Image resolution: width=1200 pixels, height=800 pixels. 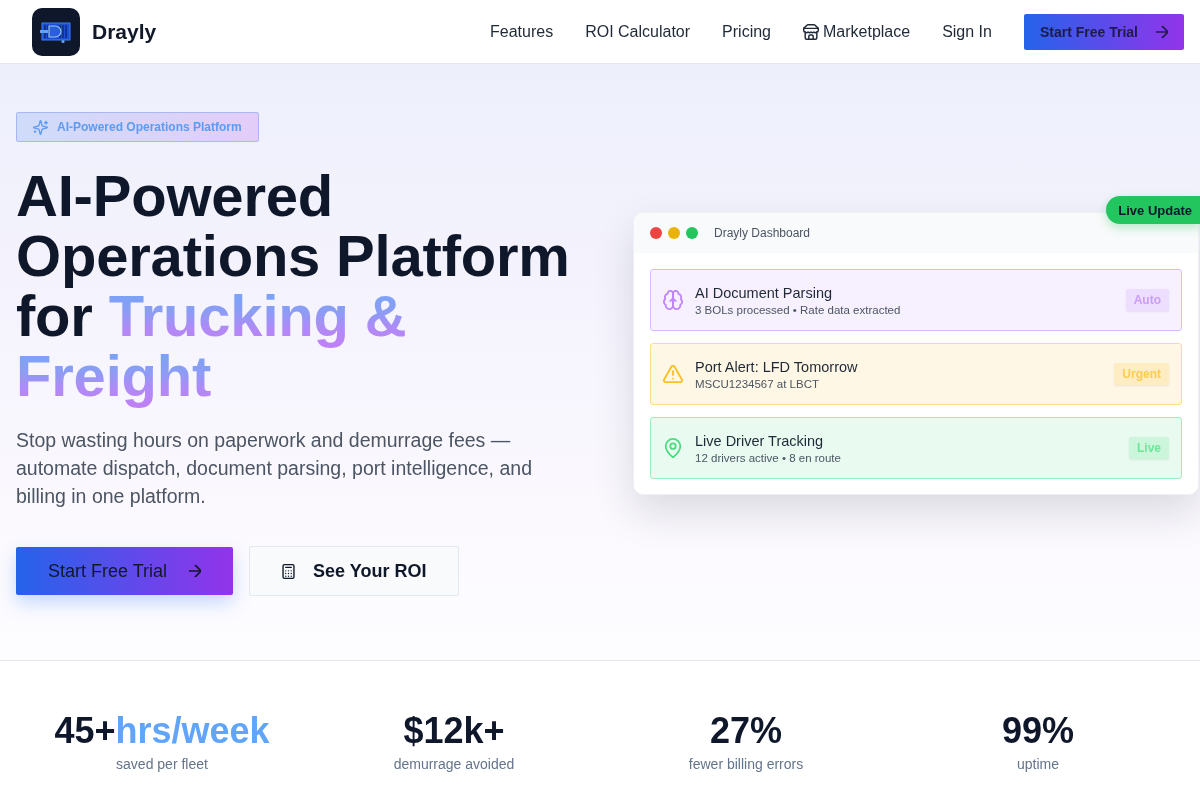 What do you see at coordinates (746, 764) in the screenshot?
I see `stat-label: fewer billing errors` at bounding box center [746, 764].